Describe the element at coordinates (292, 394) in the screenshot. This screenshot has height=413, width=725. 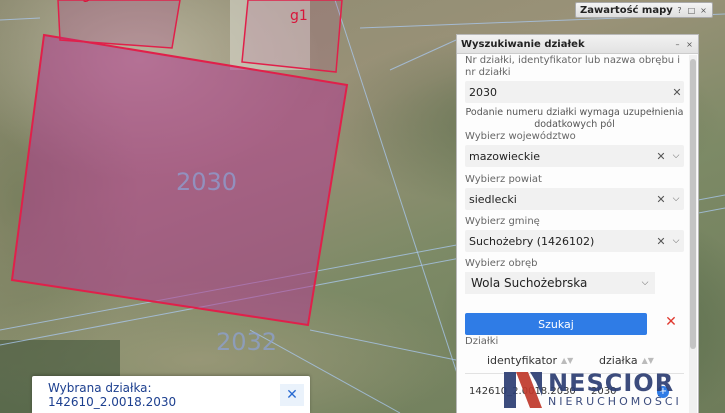
I see `close-selected-button: ✕` at that location.